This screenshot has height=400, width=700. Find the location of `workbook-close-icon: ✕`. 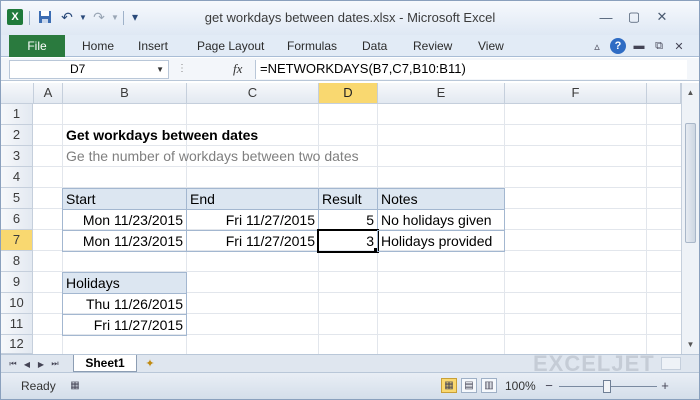

workbook-close-icon: ✕ is located at coordinates (679, 46).